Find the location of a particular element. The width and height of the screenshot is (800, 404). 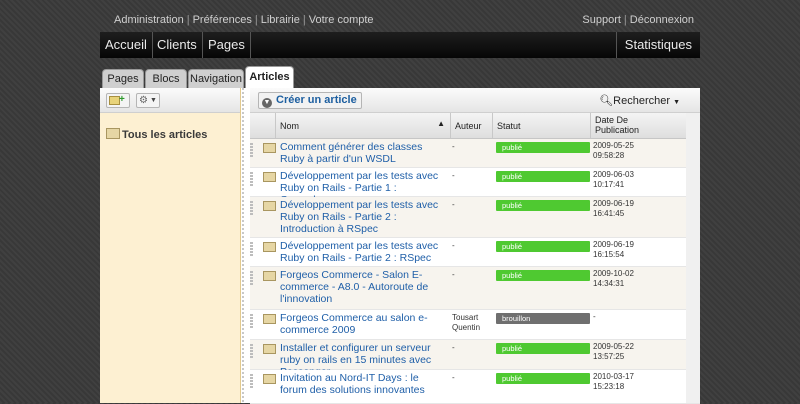

down-arrow-icon: ▼ is located at coordinates (267, 103).